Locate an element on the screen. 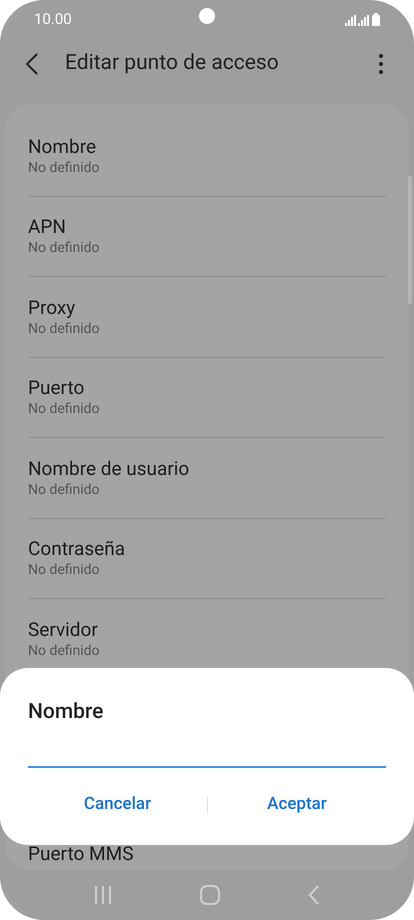 The height and width of the screenshot is (920, 414). home-icon is located at coordinates (210, 895).